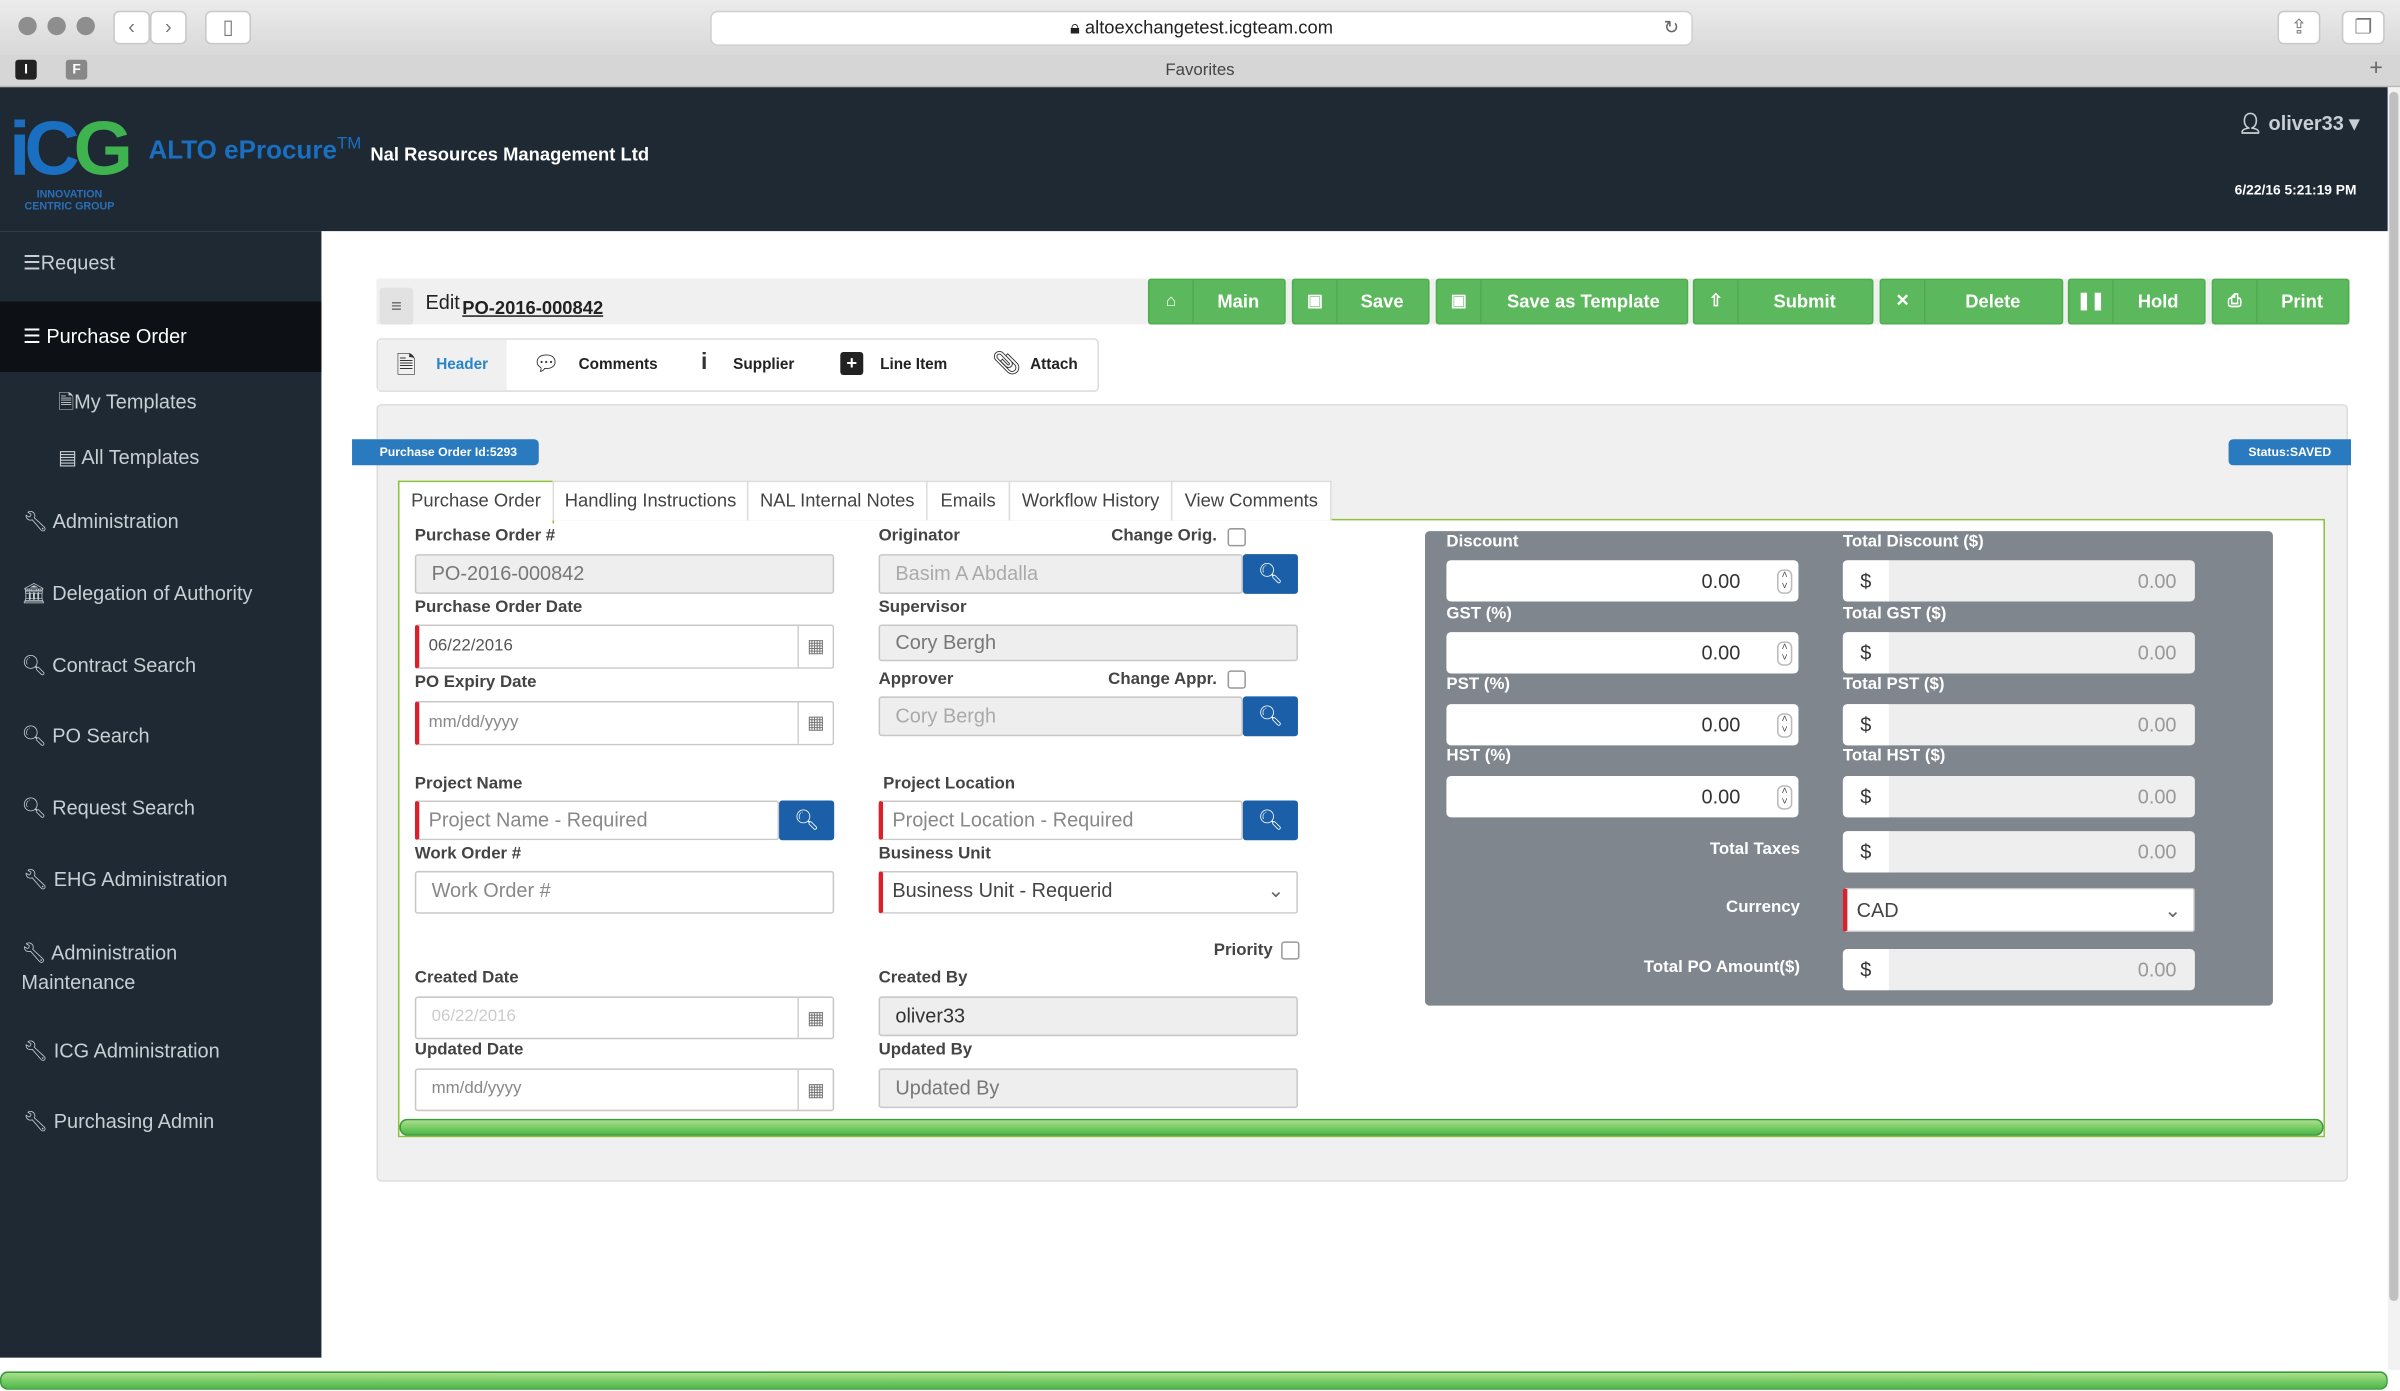 The image size is (2400, 1391). Describe the element at coordinates (1290, 950) in the screenshot. I see `priority-checkbox` at that location.